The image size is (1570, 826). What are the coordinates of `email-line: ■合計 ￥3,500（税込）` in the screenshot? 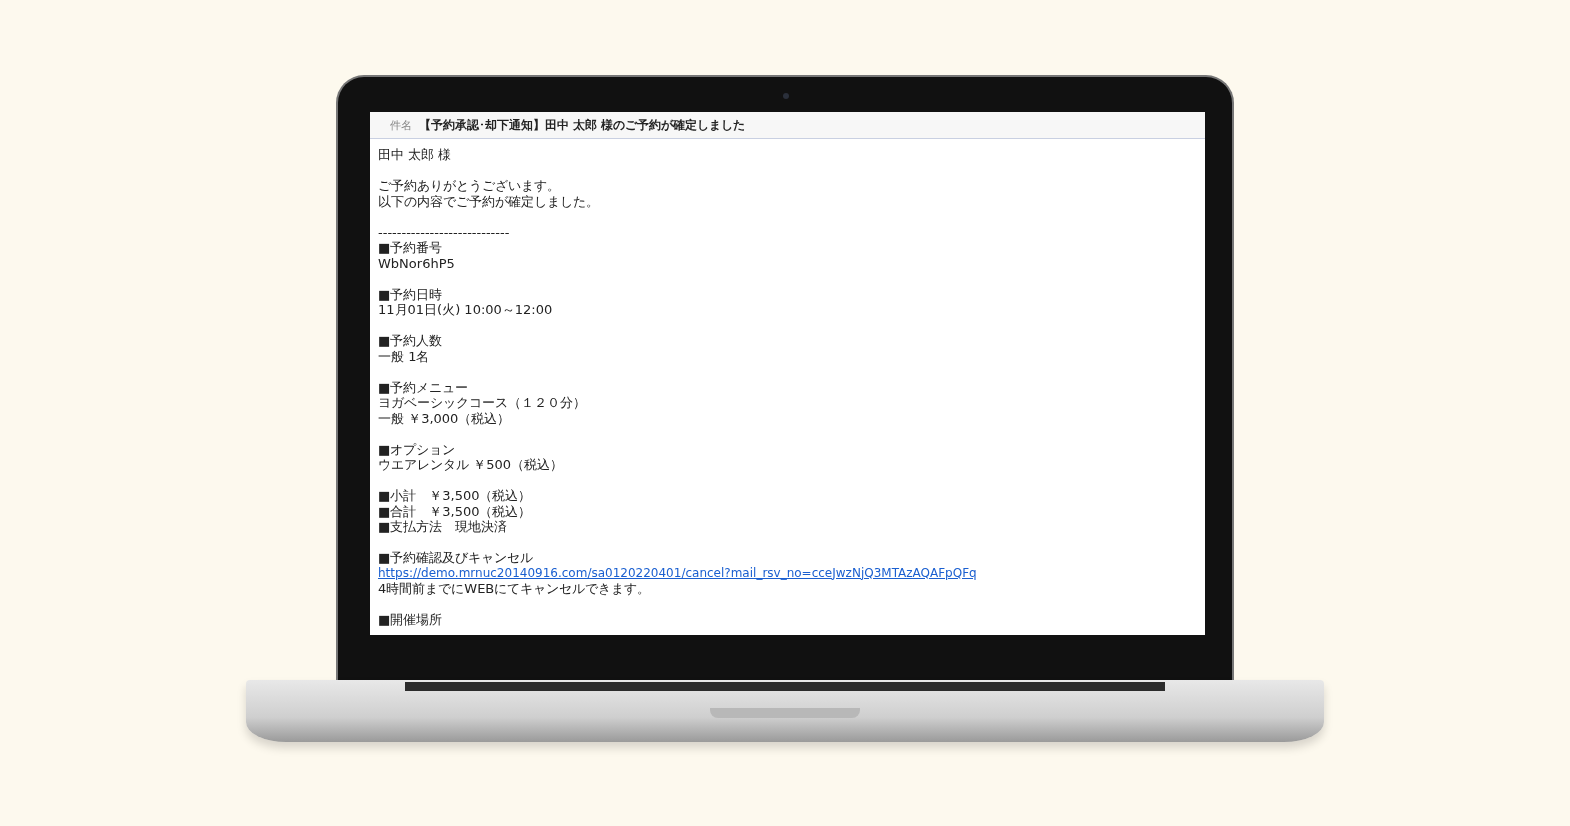 It's located at (455, 511).